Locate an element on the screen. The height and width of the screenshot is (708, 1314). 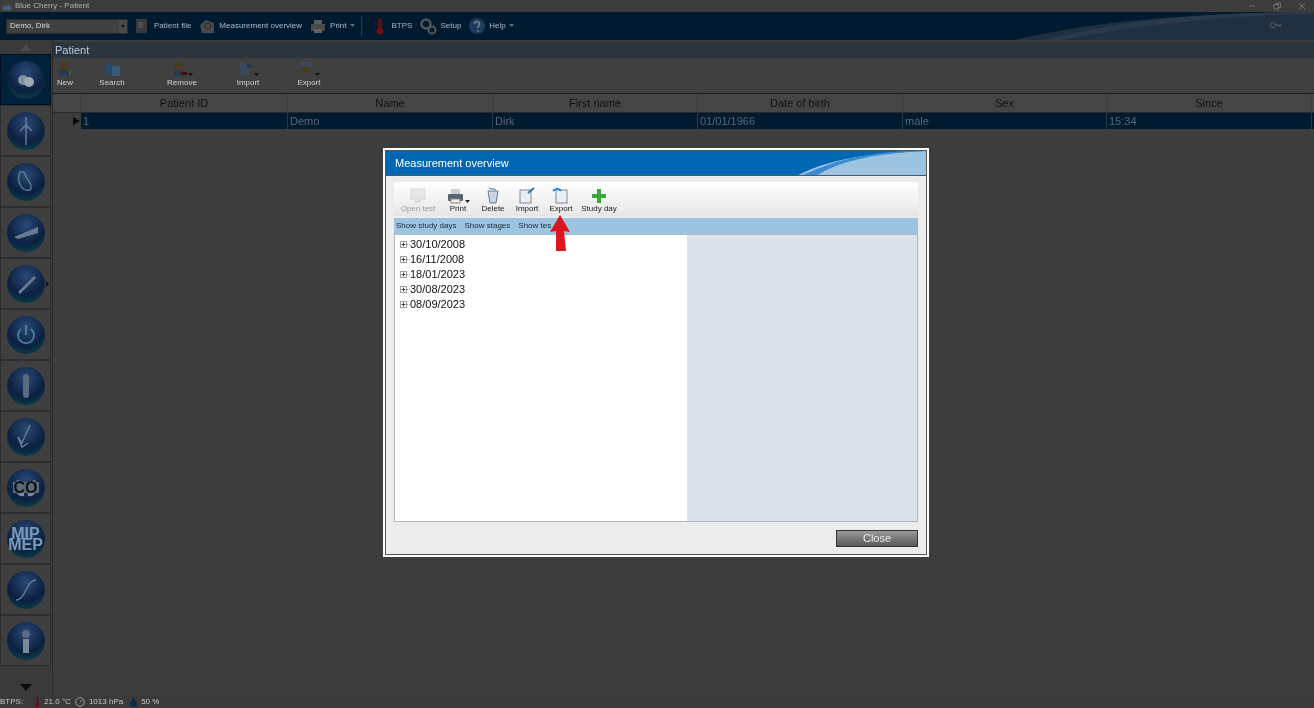
drop-icon is located at coordinates (134, 701).